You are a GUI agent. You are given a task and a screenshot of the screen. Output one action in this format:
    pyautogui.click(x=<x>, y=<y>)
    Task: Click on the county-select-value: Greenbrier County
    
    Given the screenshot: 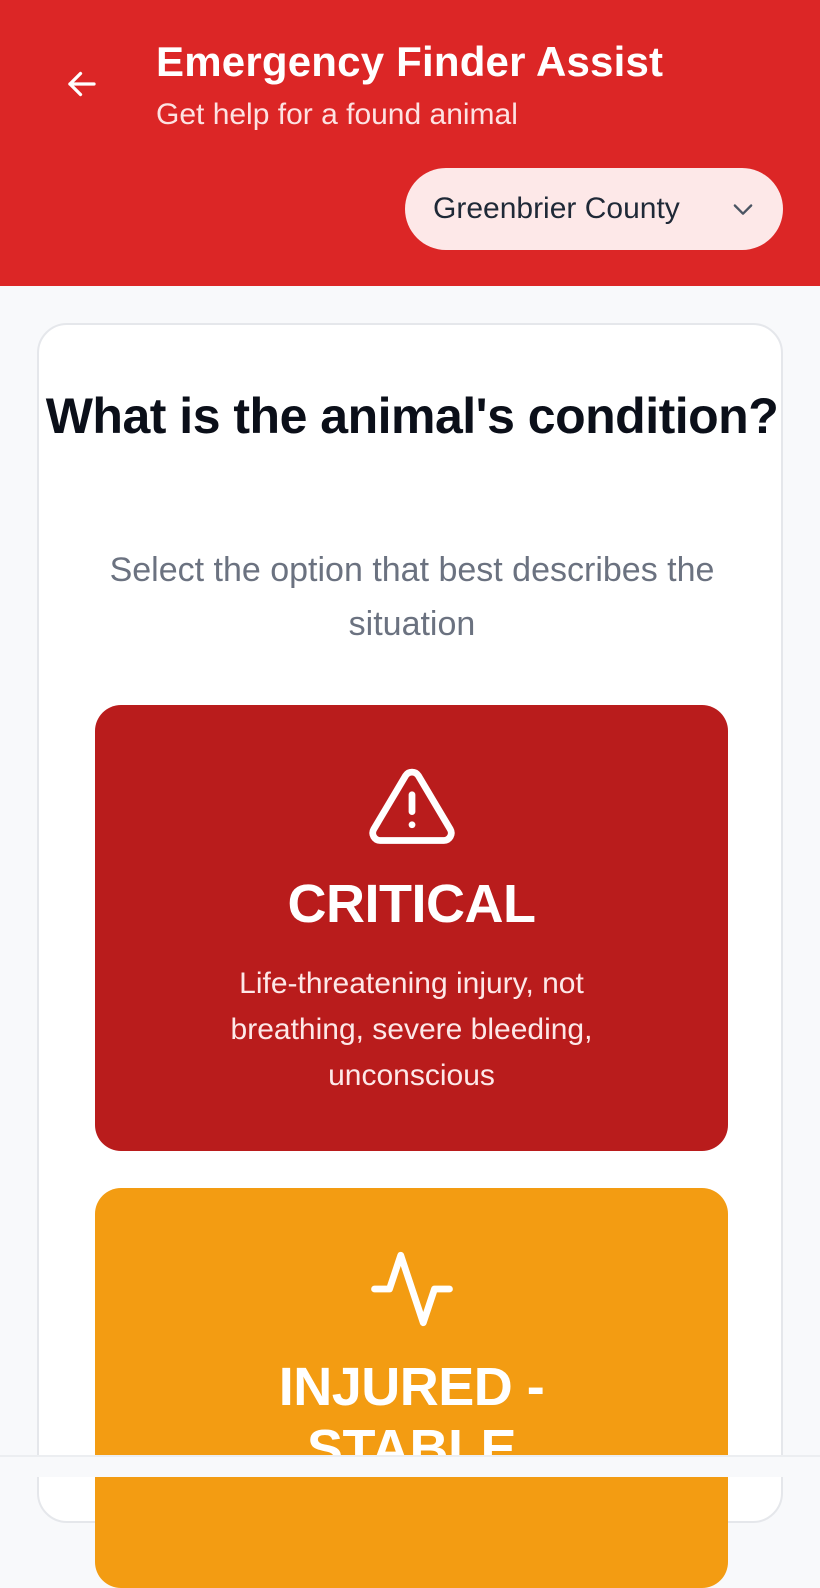 What is the action you would take?
    pyautogui.click(x=556, y=208)
    